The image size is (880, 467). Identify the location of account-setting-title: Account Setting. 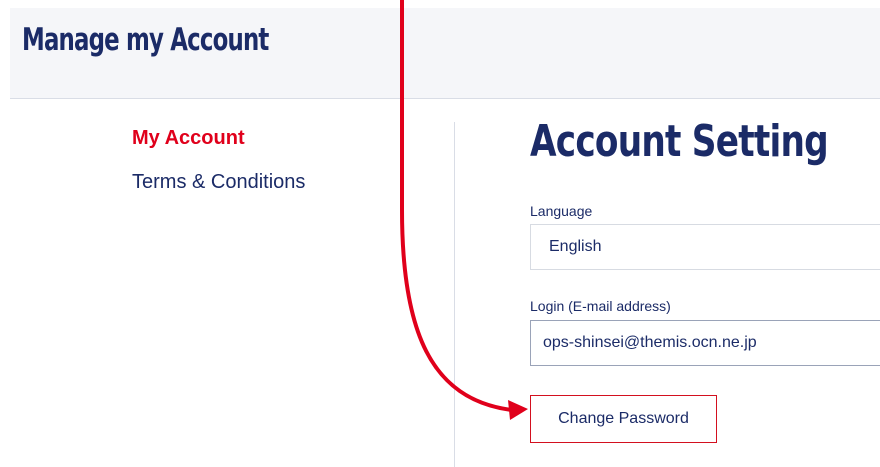
(679, 141).